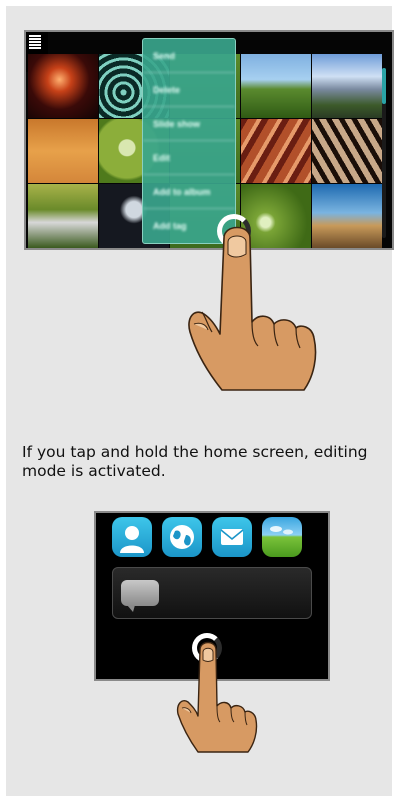 This screenshot has height=802, width=398. Describe the element at coordinates (63, 216) in the screenshot. I see `thumbnail-waterfall` at that location.